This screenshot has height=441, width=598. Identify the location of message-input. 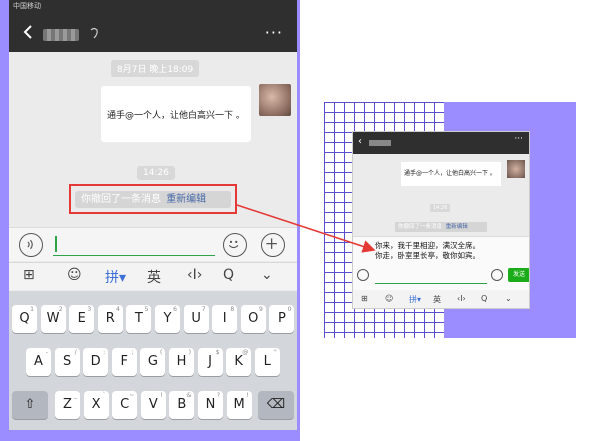
(134, 244).